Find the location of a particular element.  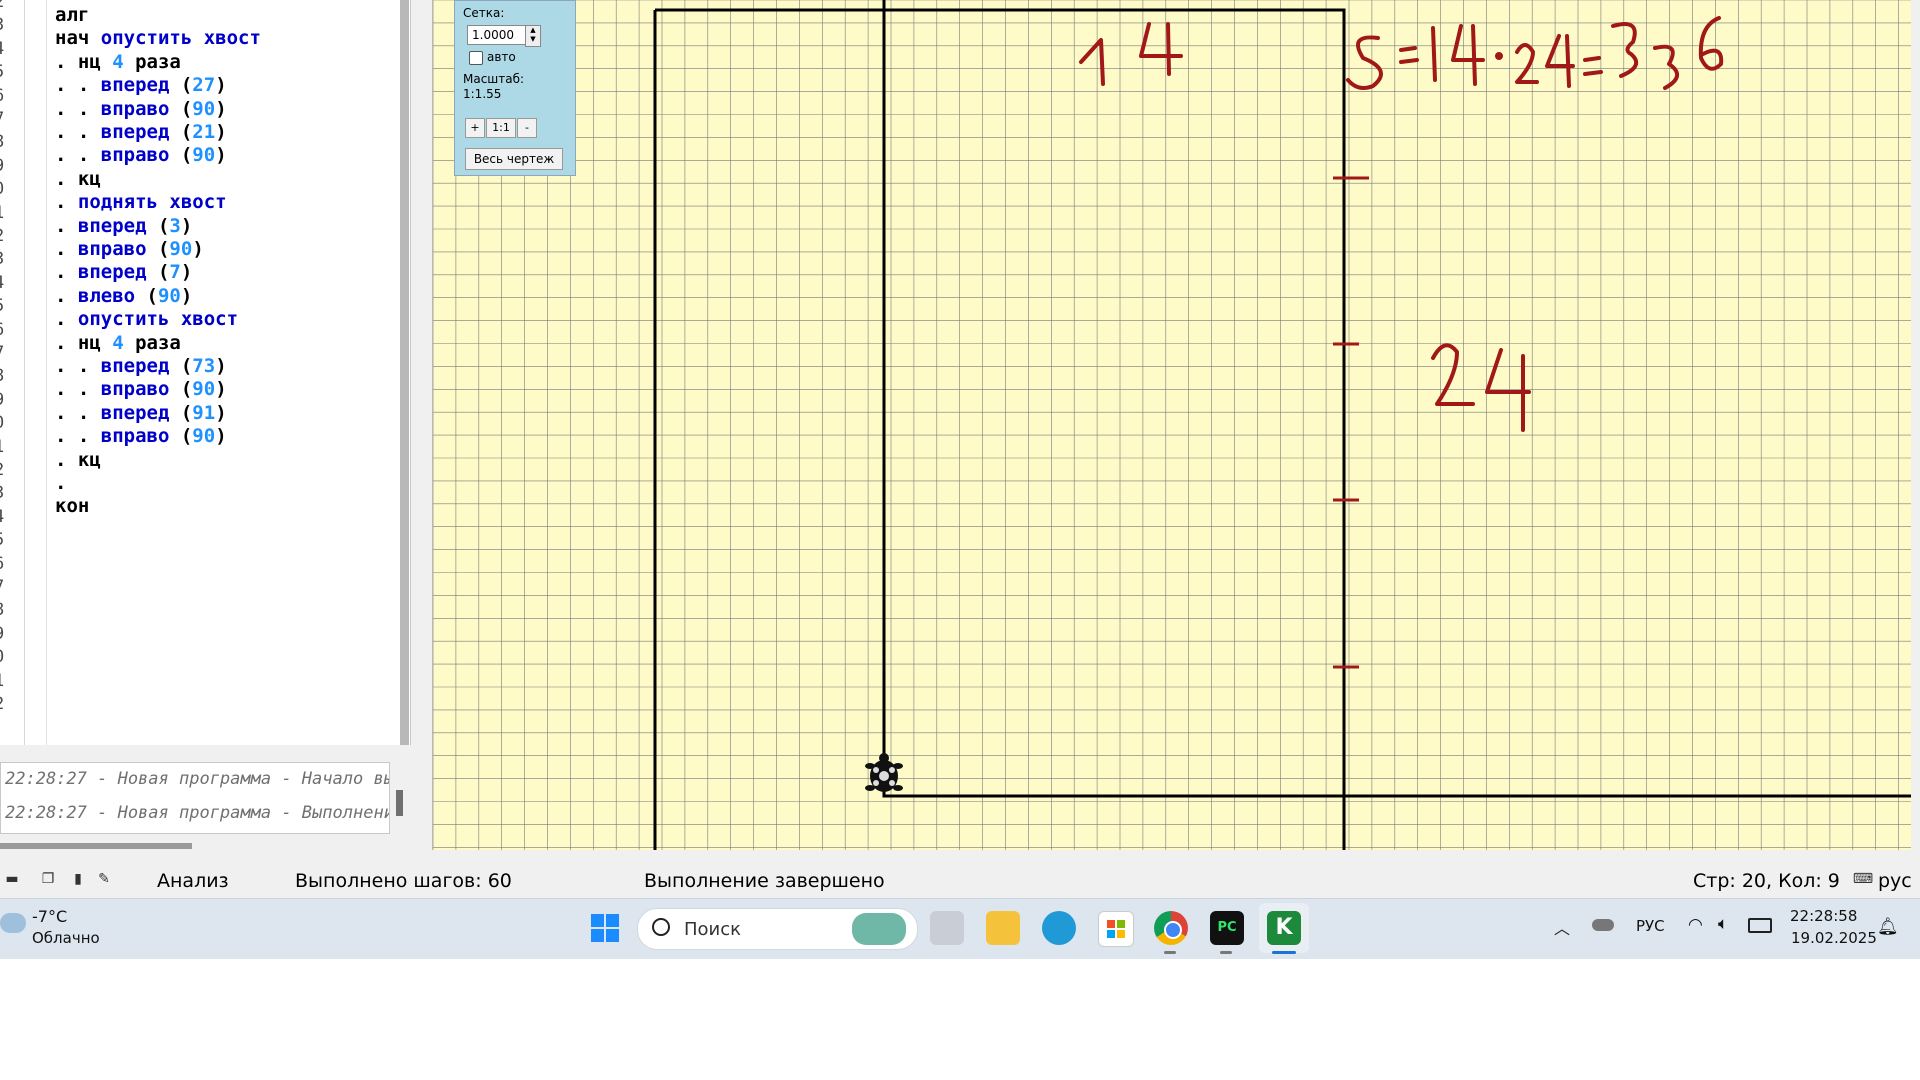

chrome-browser-icon is located at coordinates (1171, 928).